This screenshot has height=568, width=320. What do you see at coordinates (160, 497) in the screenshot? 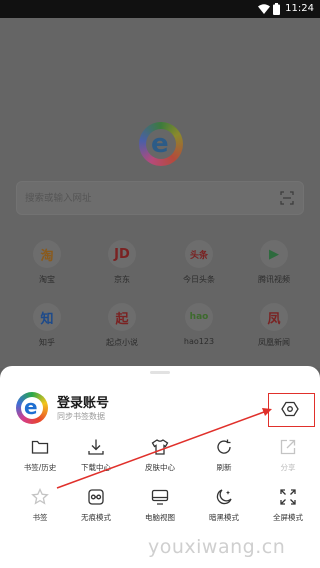
I see `desktop-icon` at bounding box center [160, 497].